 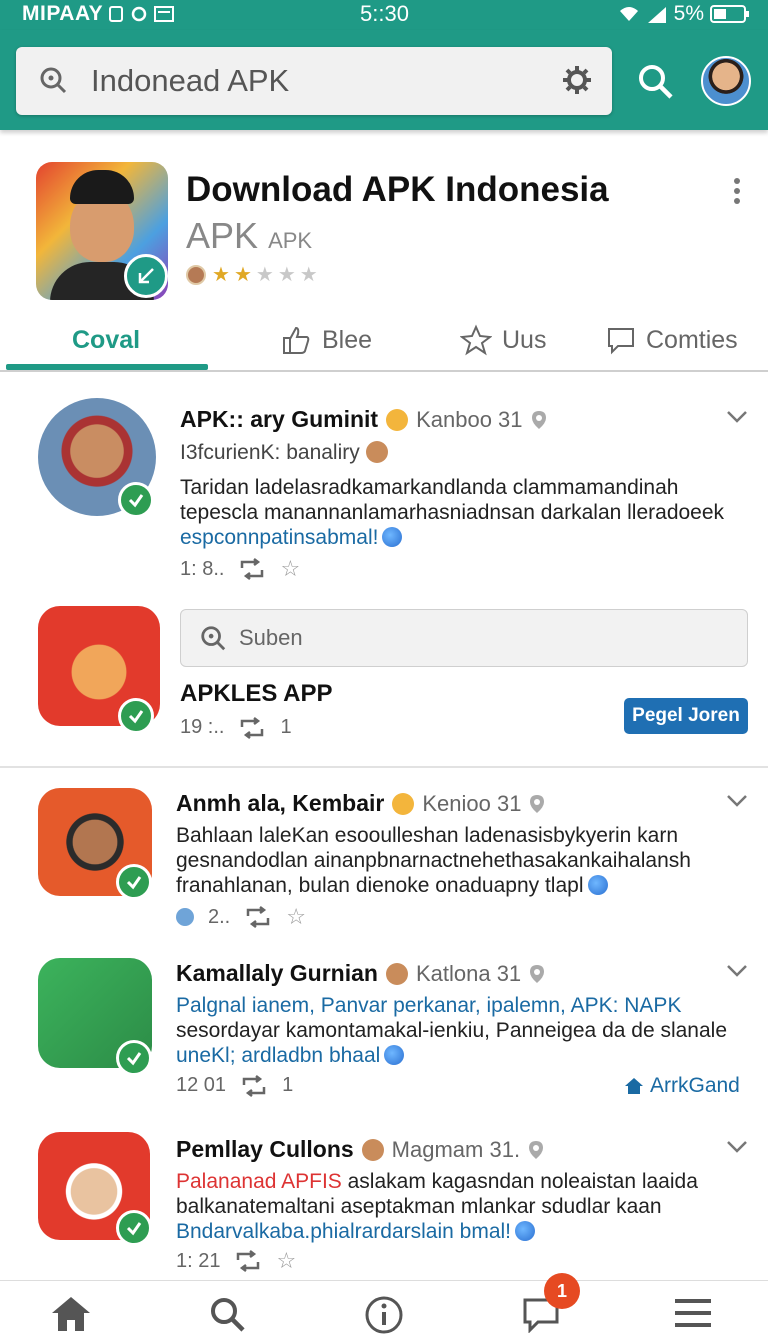 What do you see at coordinates (296, 340) in the screenshot?
I see `thumbs-up-icon` at bounding box center [296, 340].